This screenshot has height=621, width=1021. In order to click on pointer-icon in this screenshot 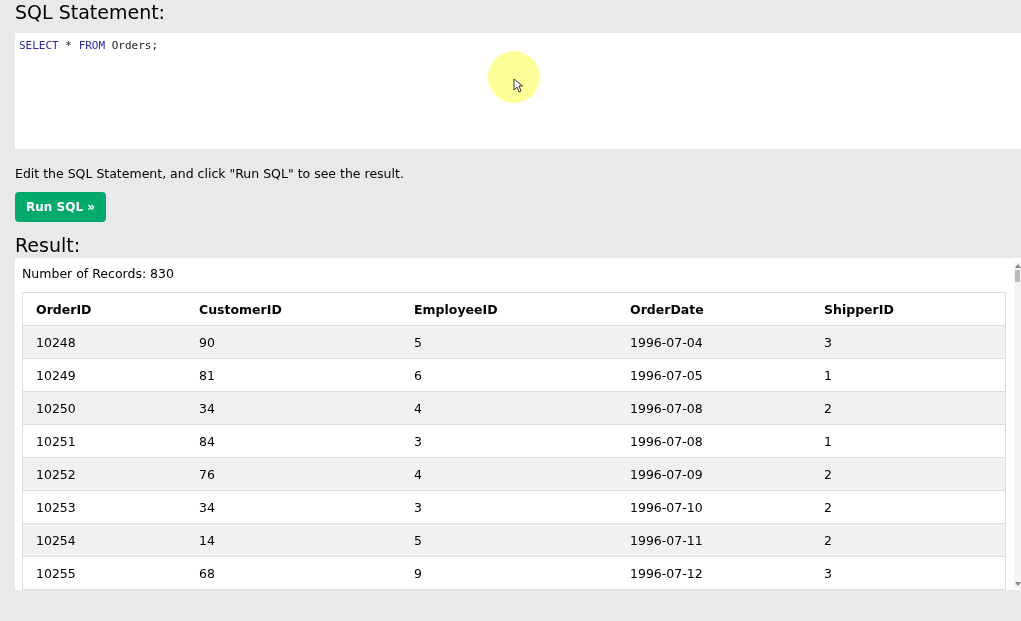, I will do `click(518, 85)`.